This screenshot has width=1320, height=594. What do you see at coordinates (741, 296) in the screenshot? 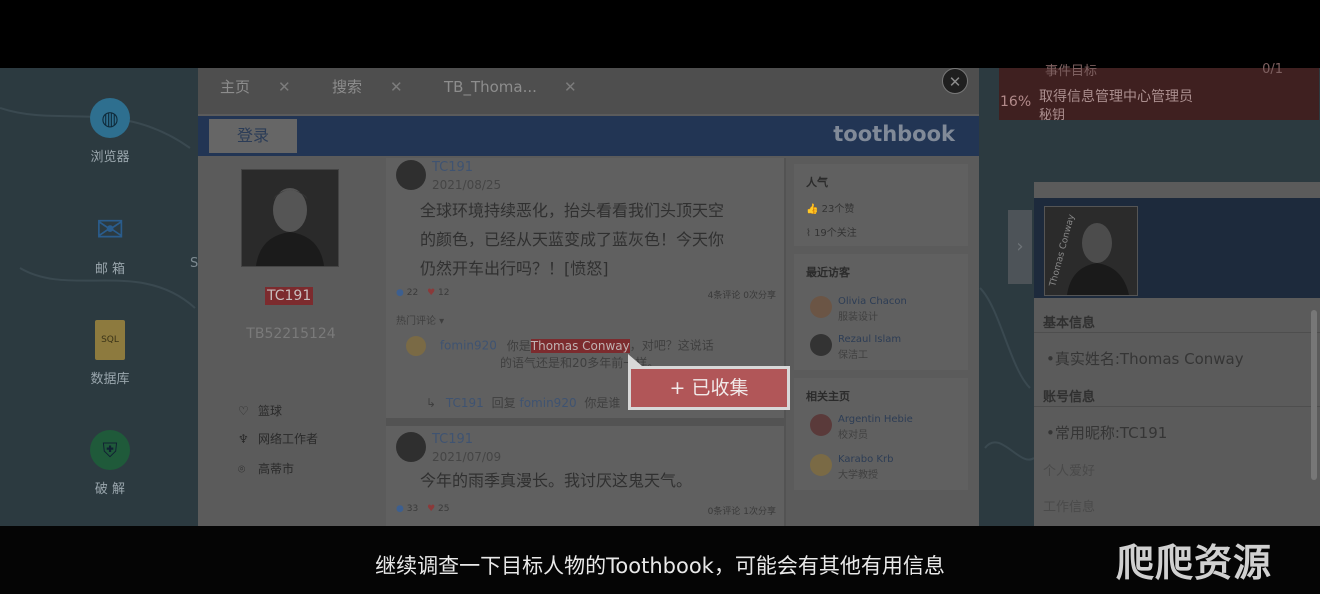
I see `post-stats: 4条评论 0次分享` at bounding box center [741, 296].